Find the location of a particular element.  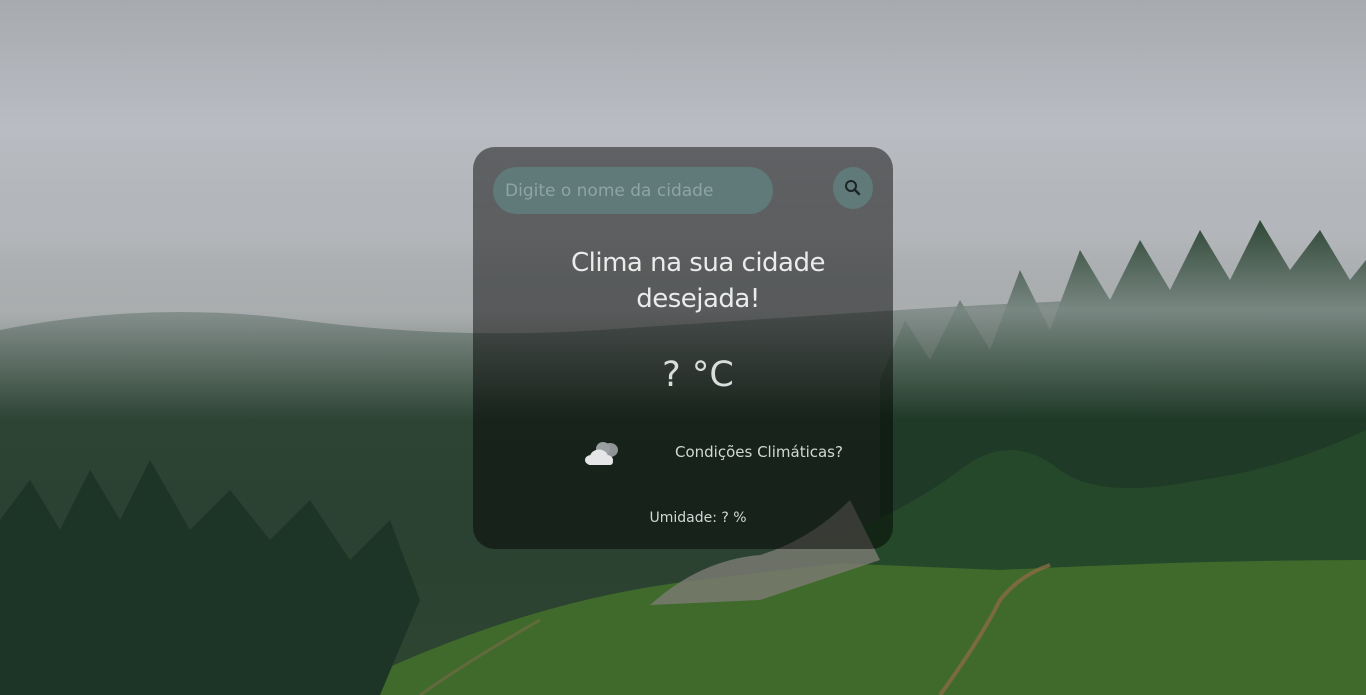

city-search-input is located at coordinates (633, 190).